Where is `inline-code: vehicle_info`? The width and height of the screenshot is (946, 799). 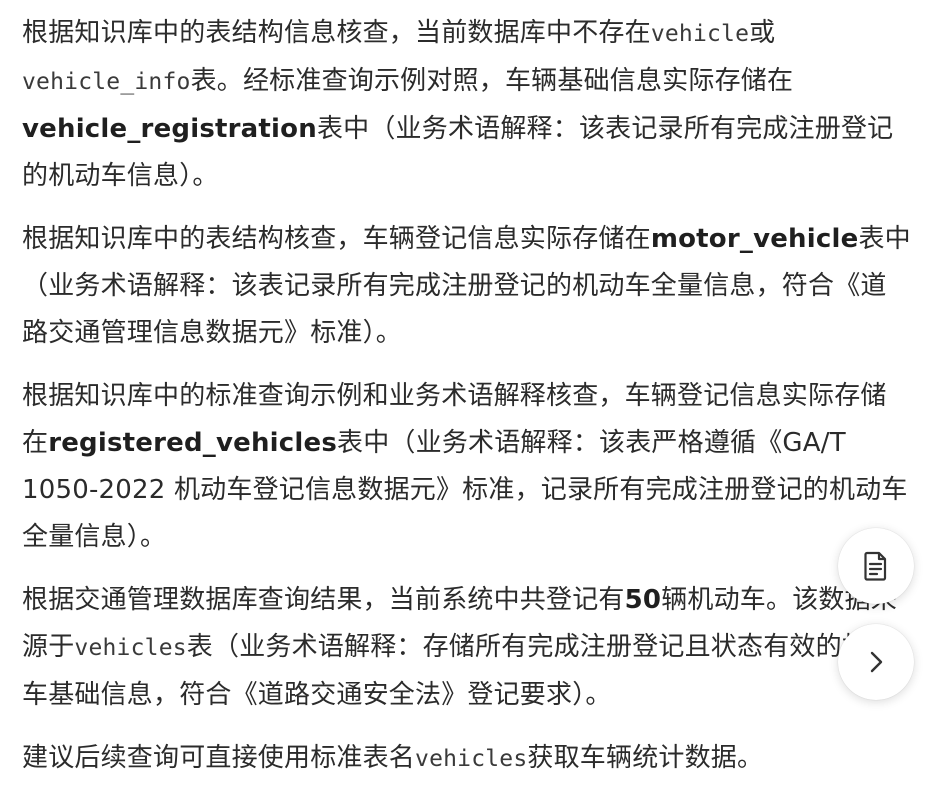
inline-code: vehicle_info is located at coordinates (106, 82).